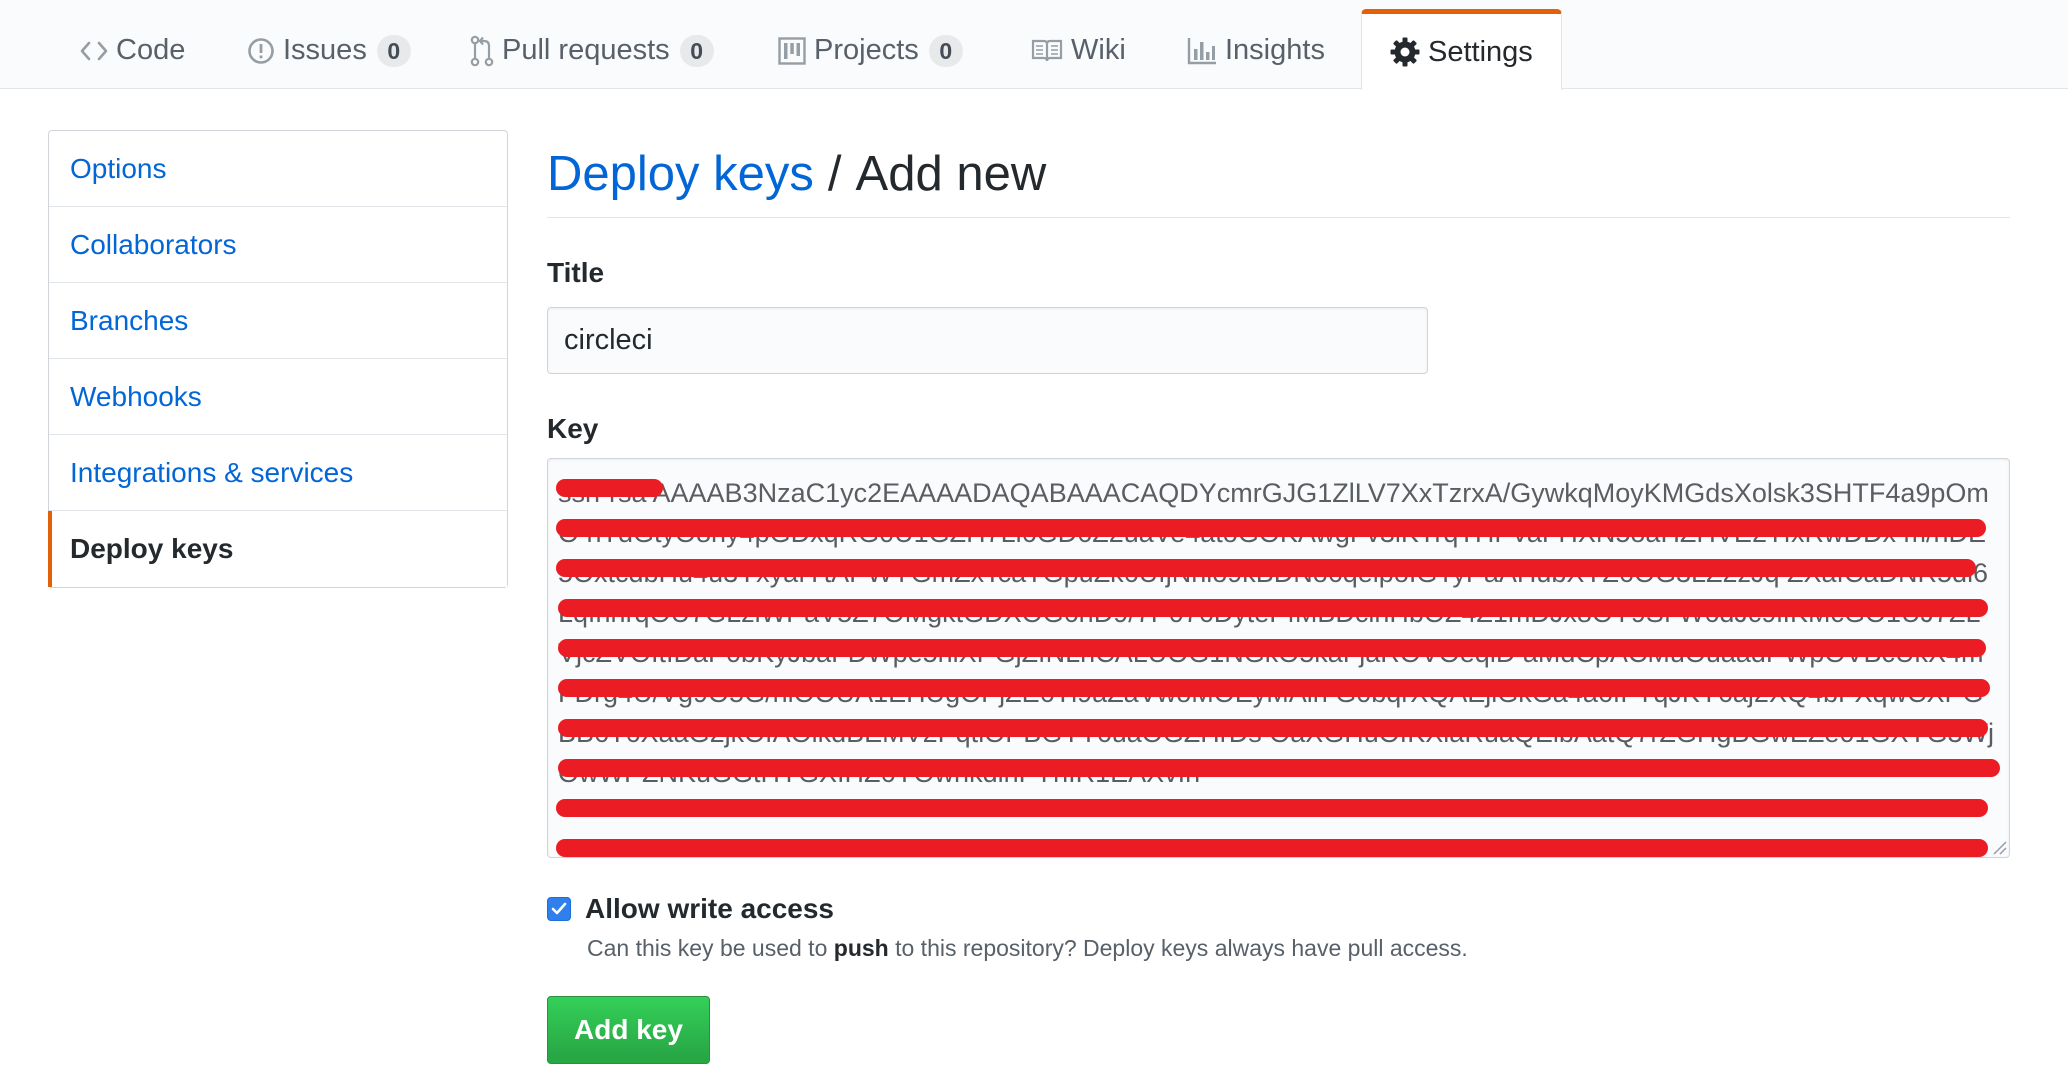 This screenshot has height=1092, width=2068. I want to click on tab-settings-label: Settings, so click(1480, 51).